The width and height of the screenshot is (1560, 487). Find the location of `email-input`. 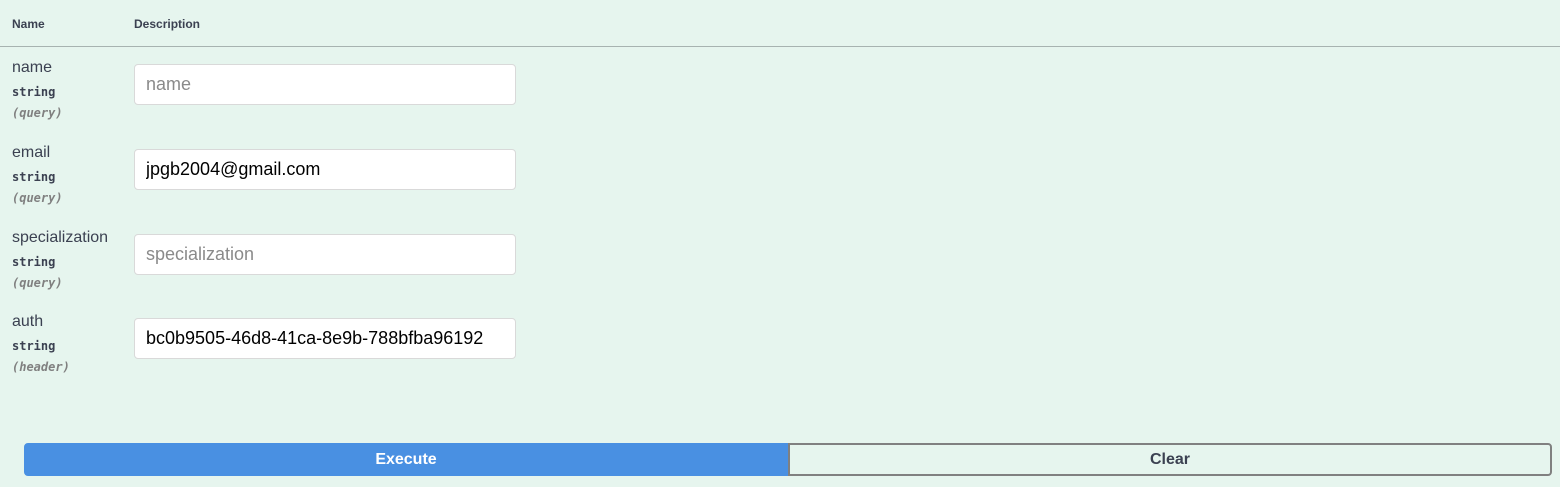

email-input is located at coordinates (325, 169).